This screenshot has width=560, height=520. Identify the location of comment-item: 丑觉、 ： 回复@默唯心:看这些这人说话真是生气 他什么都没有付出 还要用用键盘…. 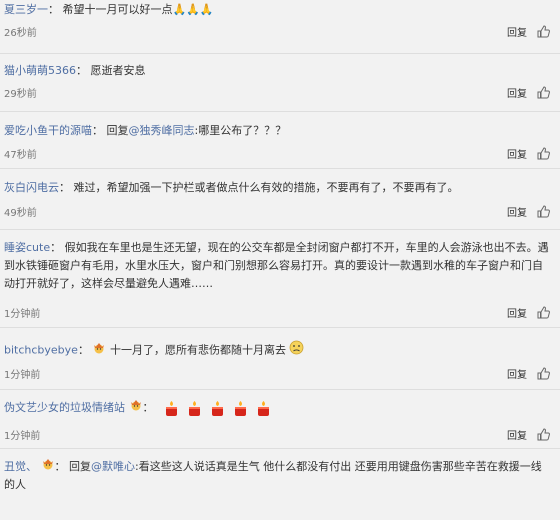
(280, 485).